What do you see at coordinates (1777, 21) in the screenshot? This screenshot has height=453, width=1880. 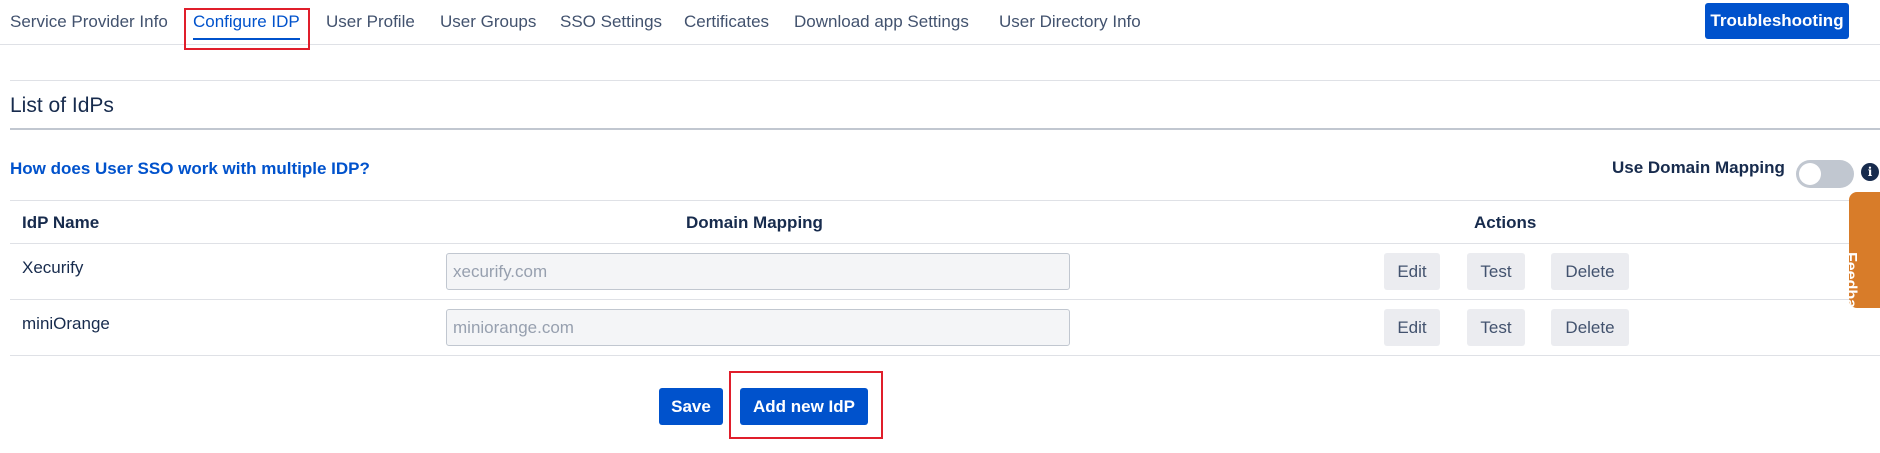 I see `troubleshooting-button: Troubleshooting` at bounding box center [1777, 21].